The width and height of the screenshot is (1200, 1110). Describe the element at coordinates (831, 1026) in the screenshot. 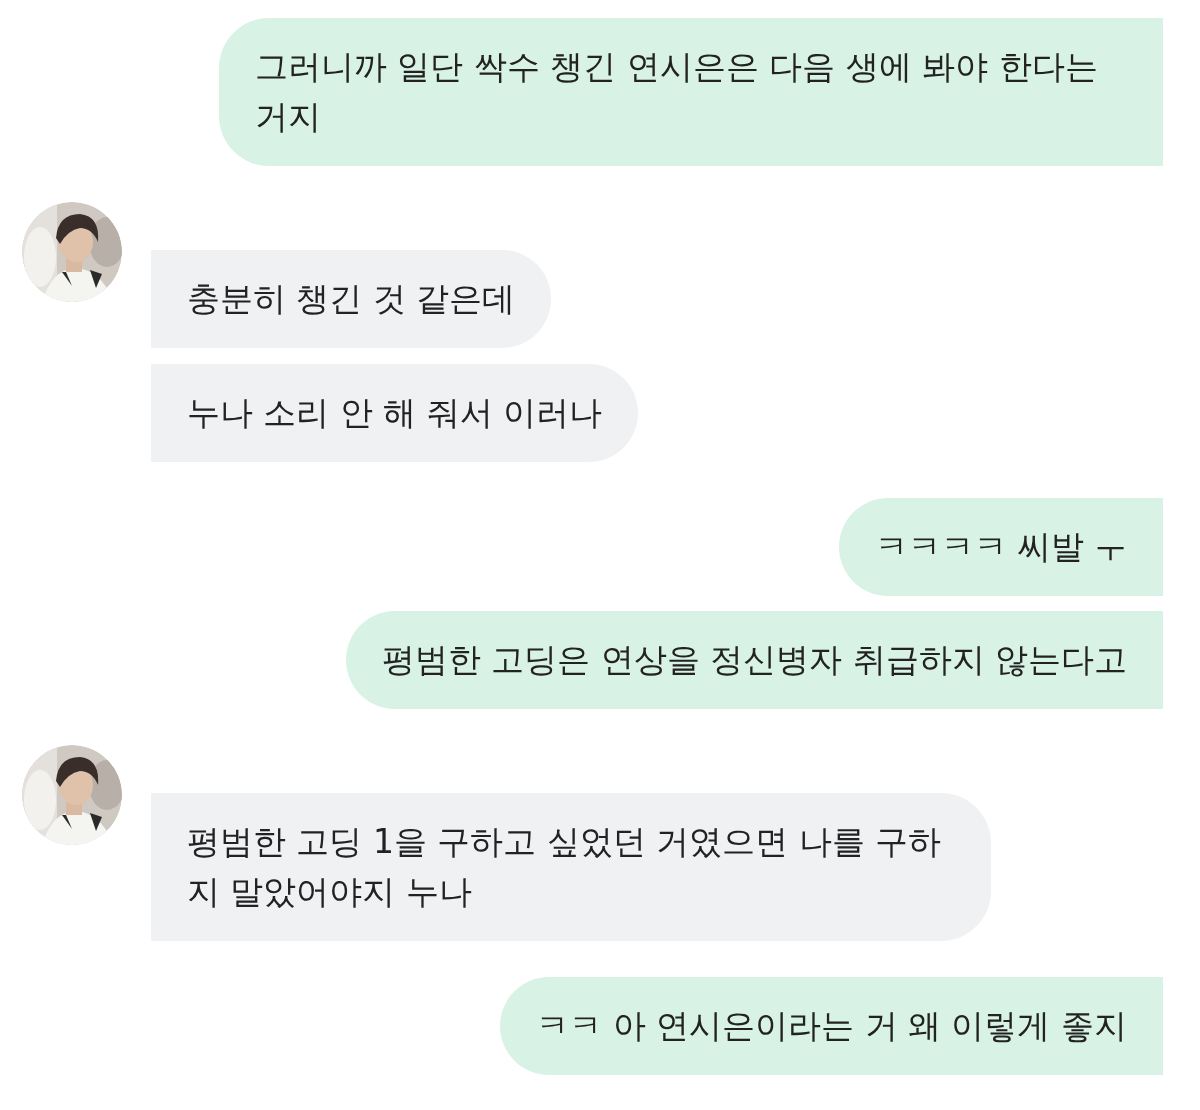

I see `message-bubble: ㅋㅋ 아 연시은이라는 거 왜 이렇게 좋지` at that location.